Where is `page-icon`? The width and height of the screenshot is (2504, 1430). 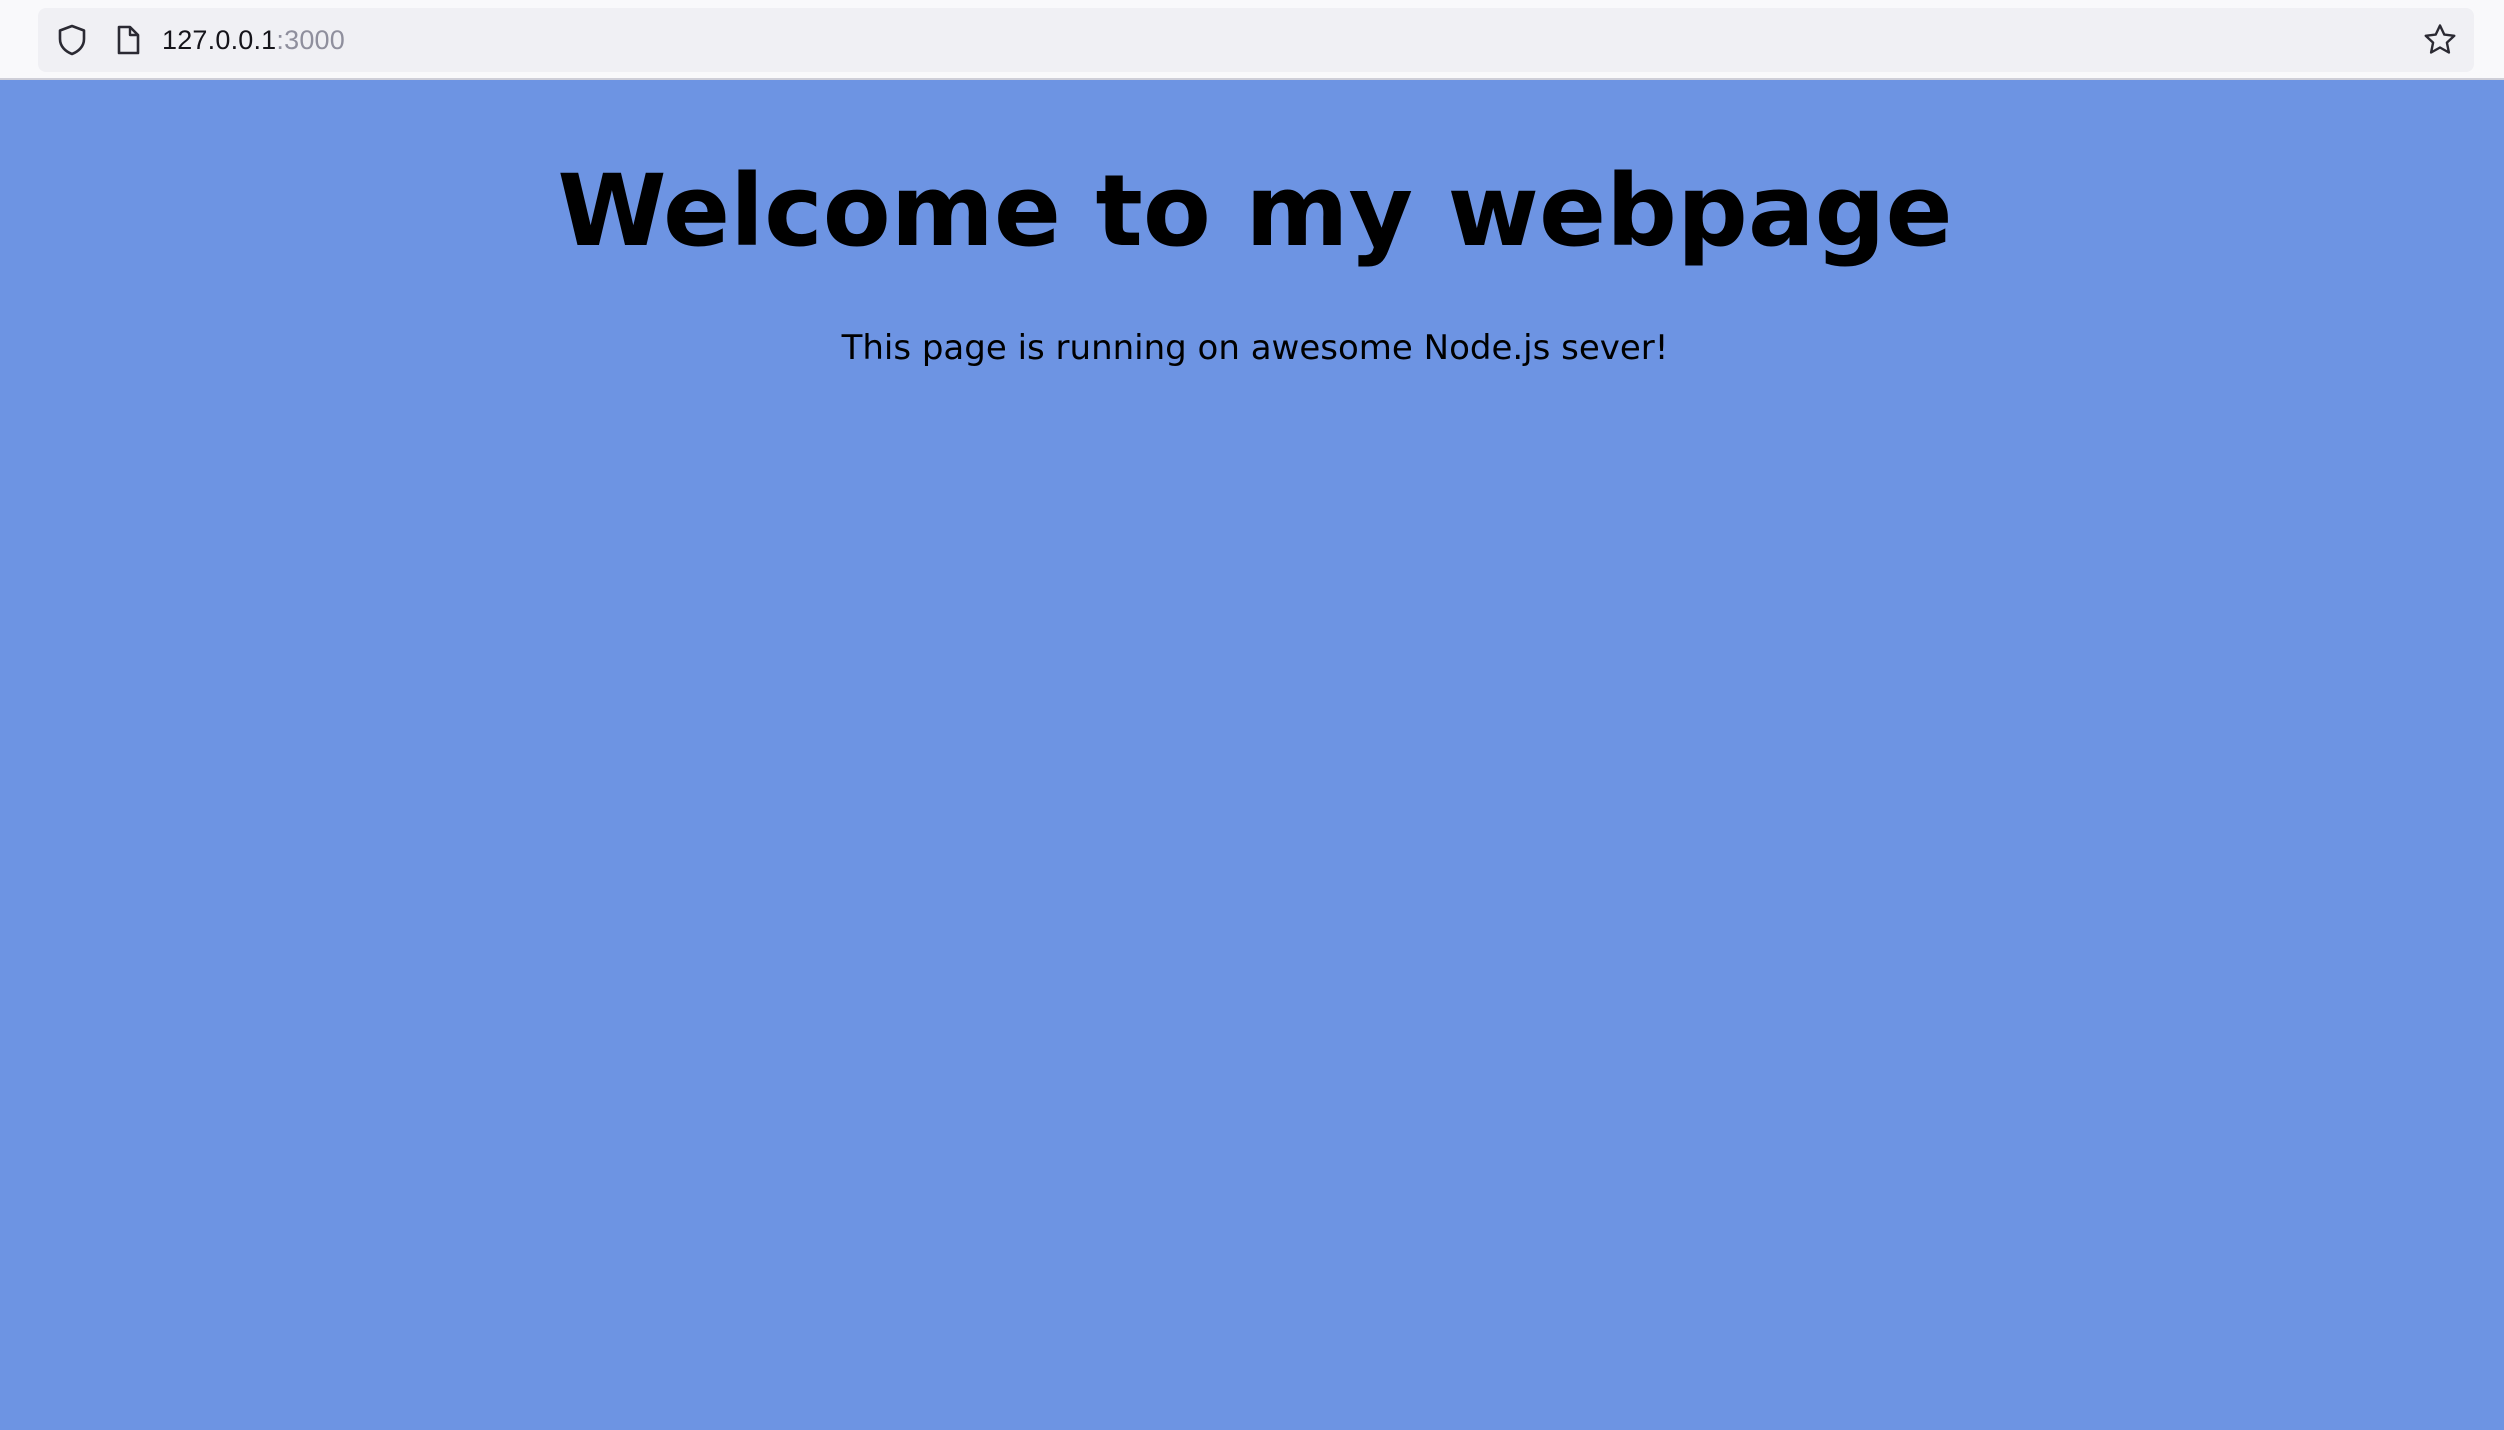 page-icon is located at coordinates (128, 40).